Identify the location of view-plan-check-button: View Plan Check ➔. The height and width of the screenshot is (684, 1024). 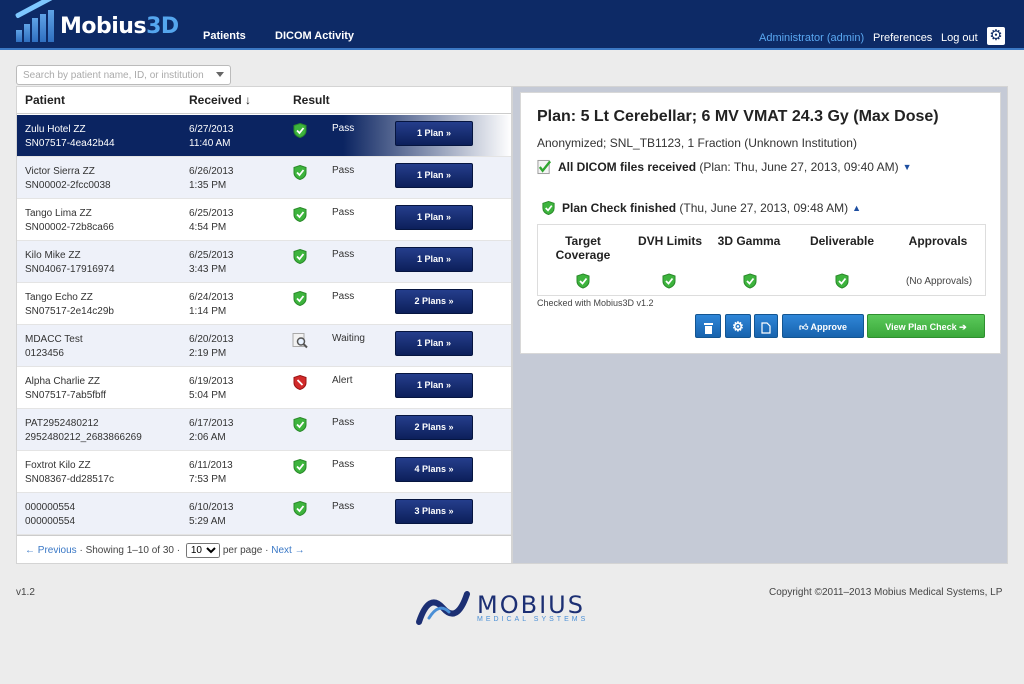
(926, 326).